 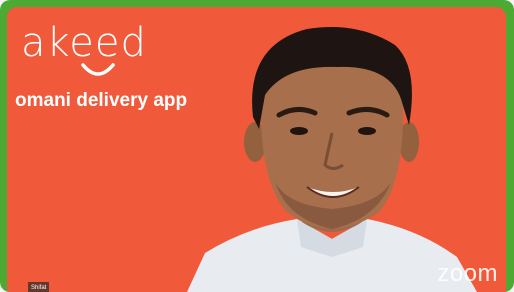 I want to click on akeed-logo: akeed, so click(x=84, y=43).